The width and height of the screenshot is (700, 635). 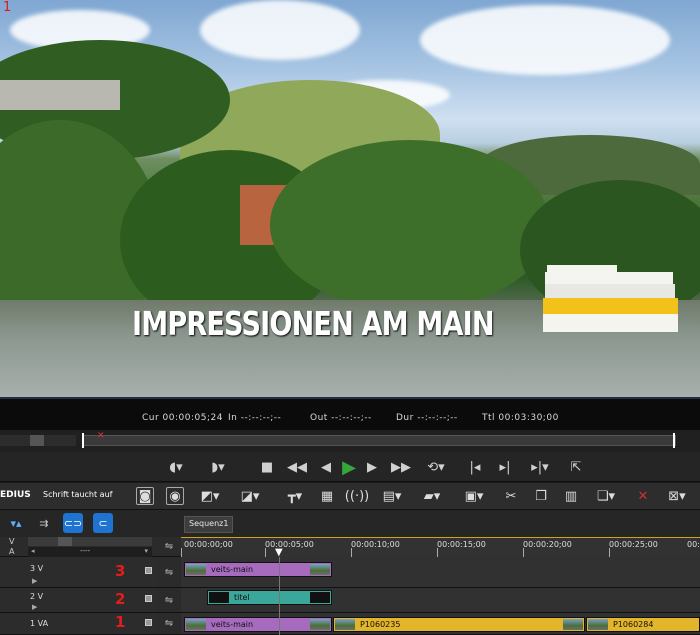 What do you see at coordinates (475, 467) in the screenshot?
I see `prev-edit-icon: |◂` at bounding box center [475, 467].